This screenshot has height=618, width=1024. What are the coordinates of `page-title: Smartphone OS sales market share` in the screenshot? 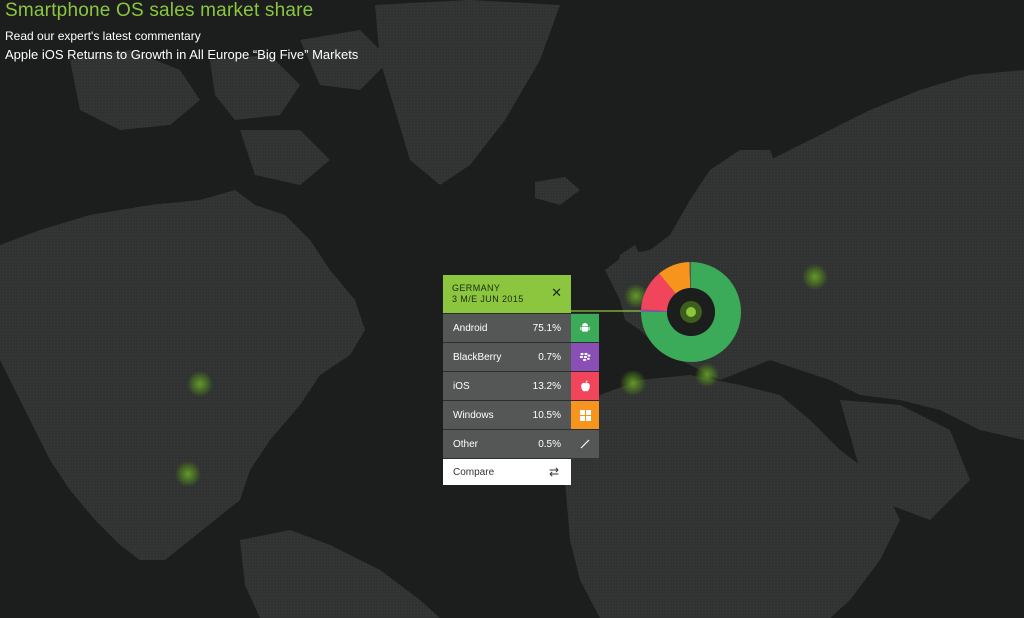 It's located at (159, 10).